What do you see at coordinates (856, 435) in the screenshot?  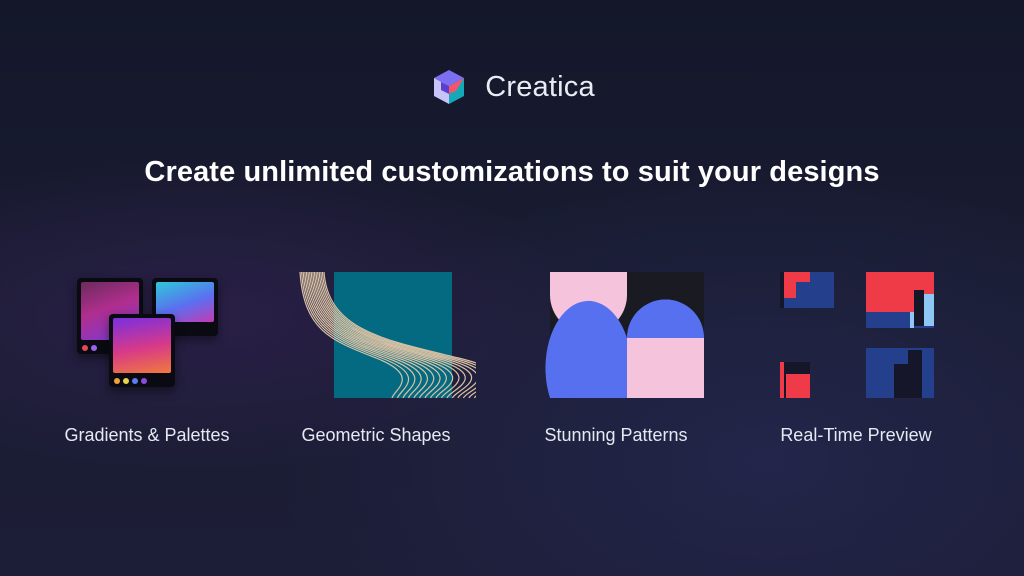 I see `feature-label: Real-Time Preview` at bounding box center [856, 435].